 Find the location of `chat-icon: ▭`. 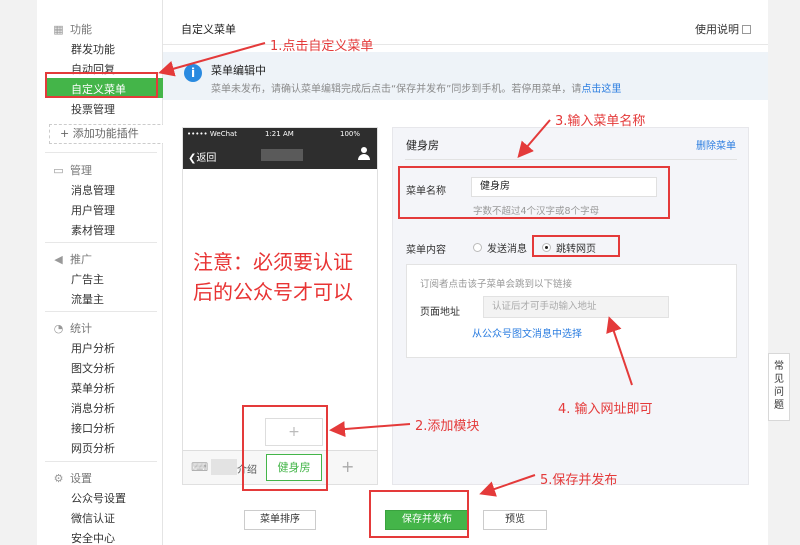

chat-icon: ▭ is located at coordinates (58, 170).